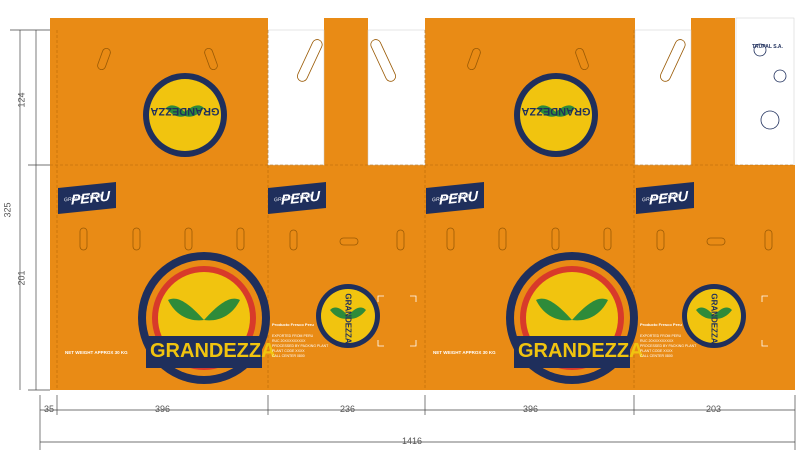 Image resolution: width=796 pixels, height=461 pixels. Describe the element at coordinates (556, 111) in the screenshot. I see `brand-name-flap-2: GRANDEZZA` at that location.